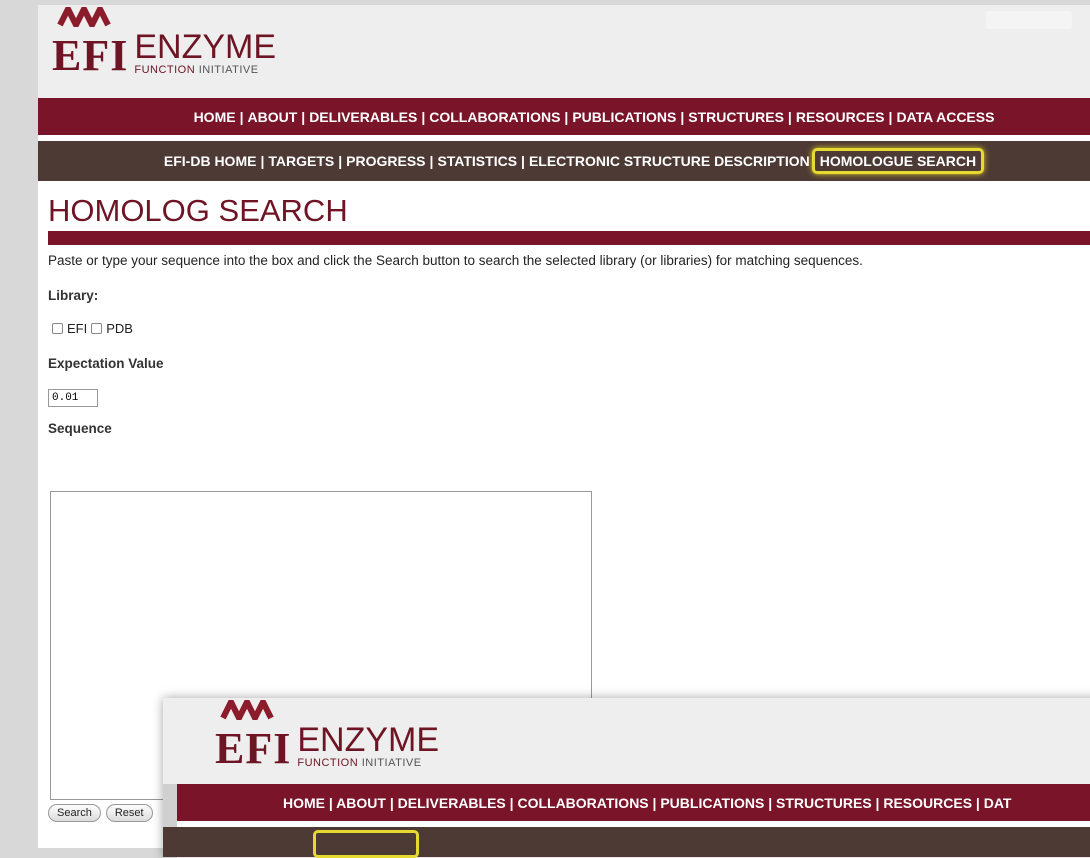 The width and height of the screenshot is (1090, 858). Describe the element at coordinates (253, 748) in the screenshot. I see `overlay-logo-efi-text: EFI` at that location.